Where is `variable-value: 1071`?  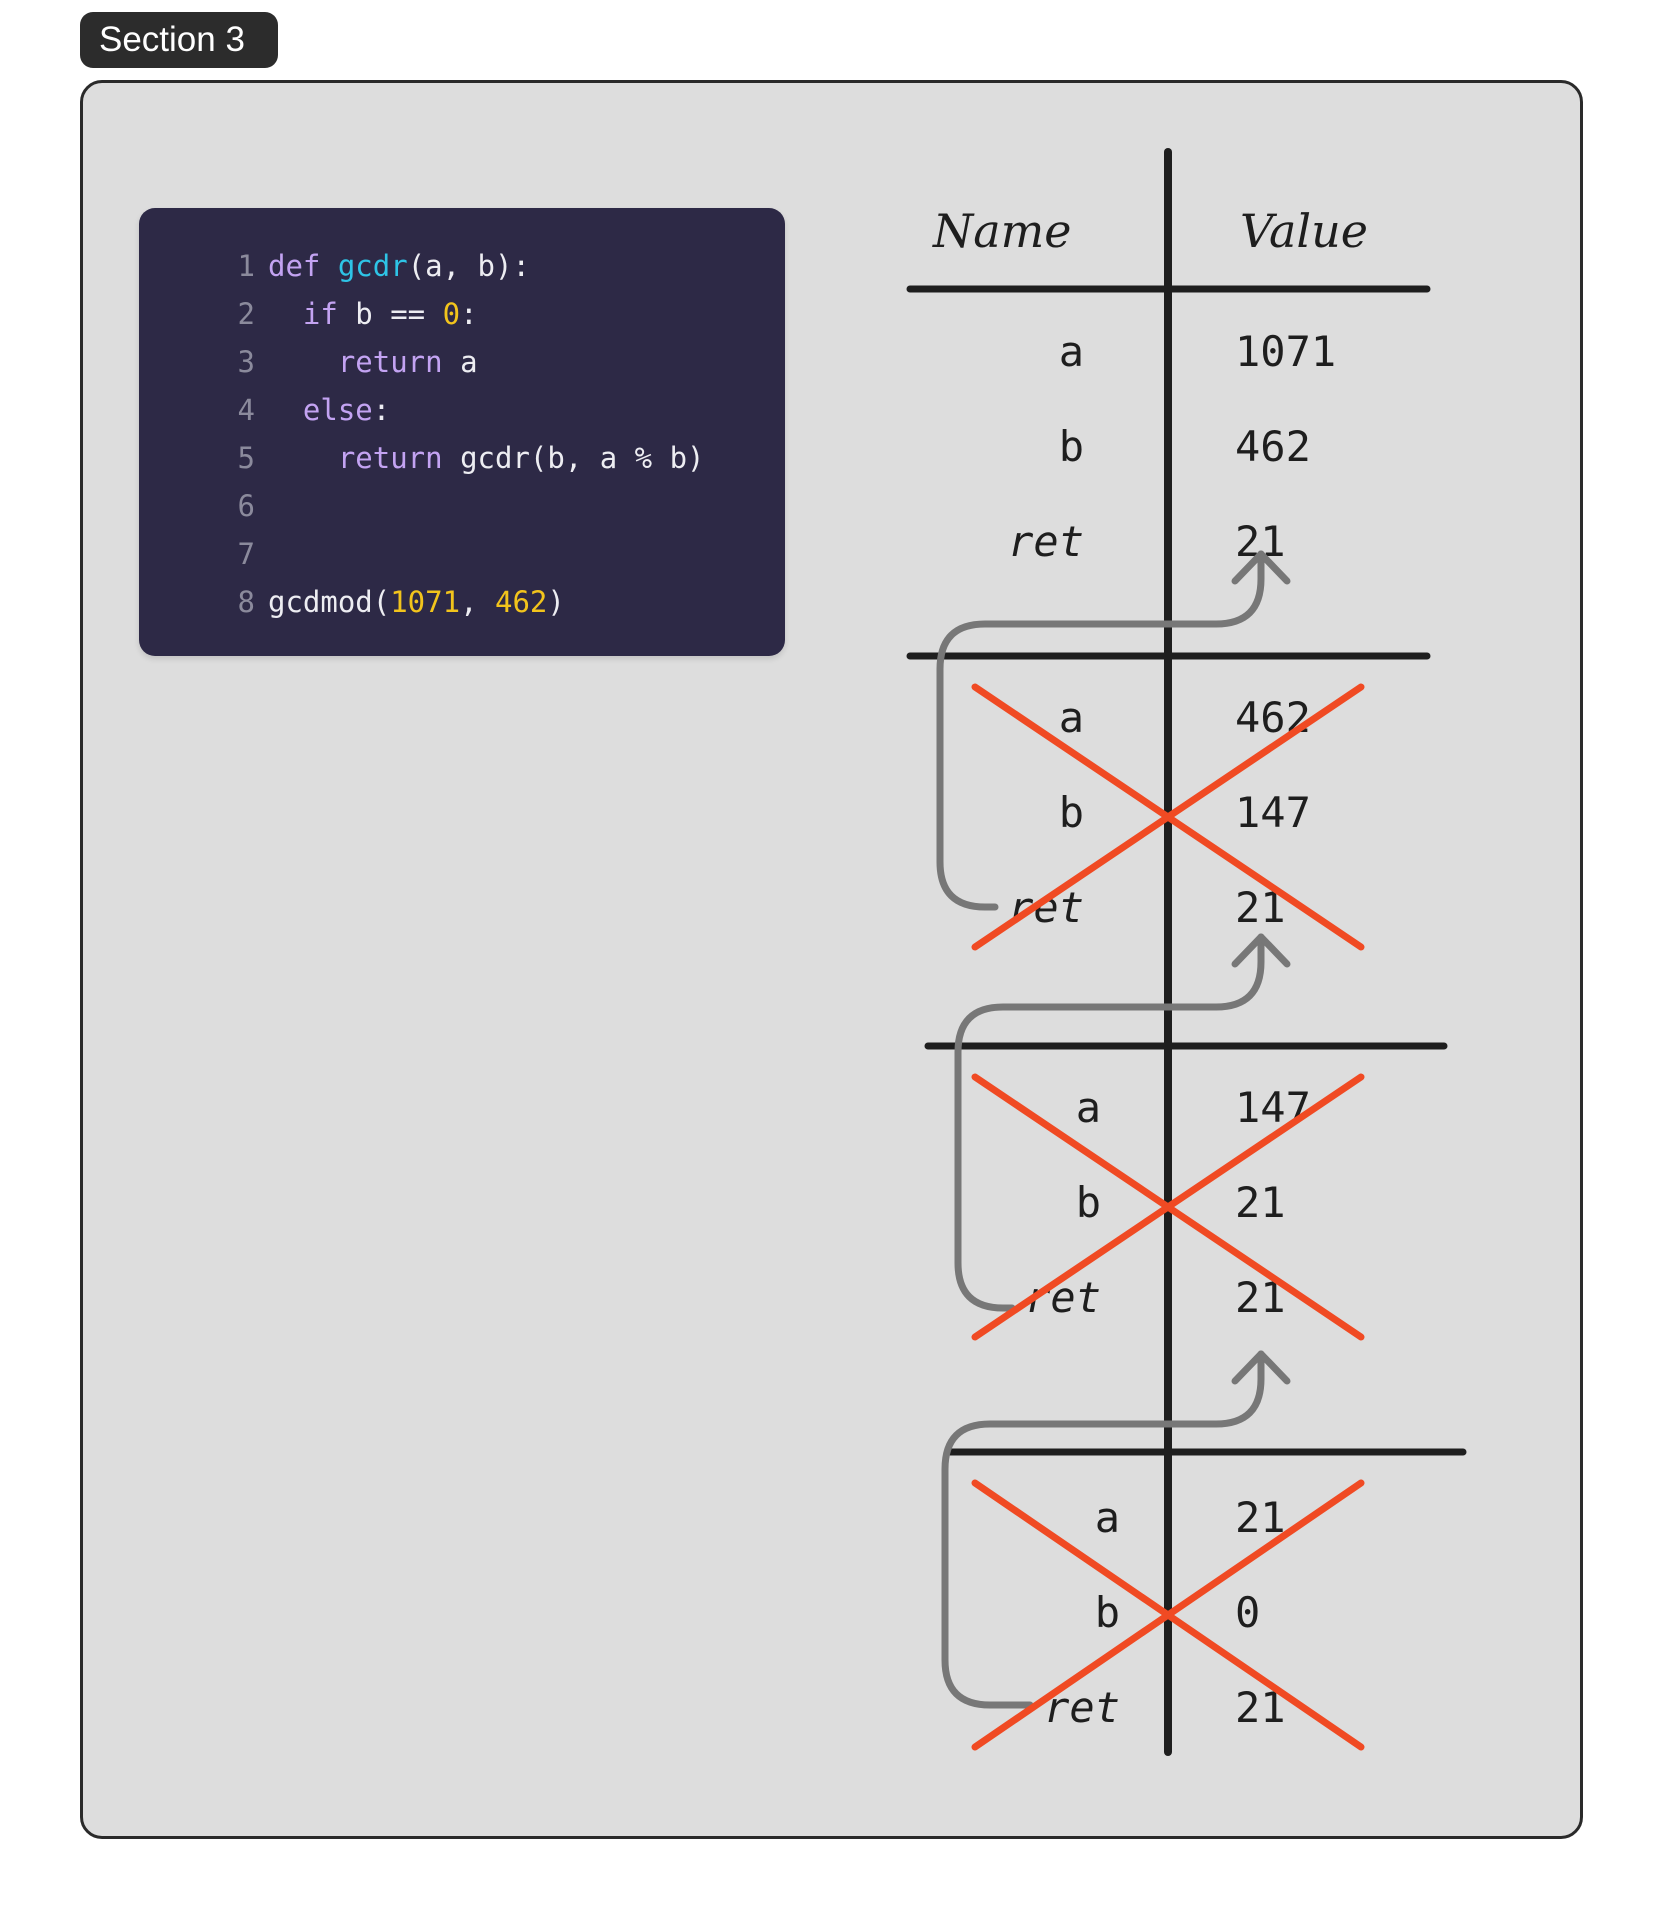 variable-value: 1071 is located at coordinates (1285, 351).